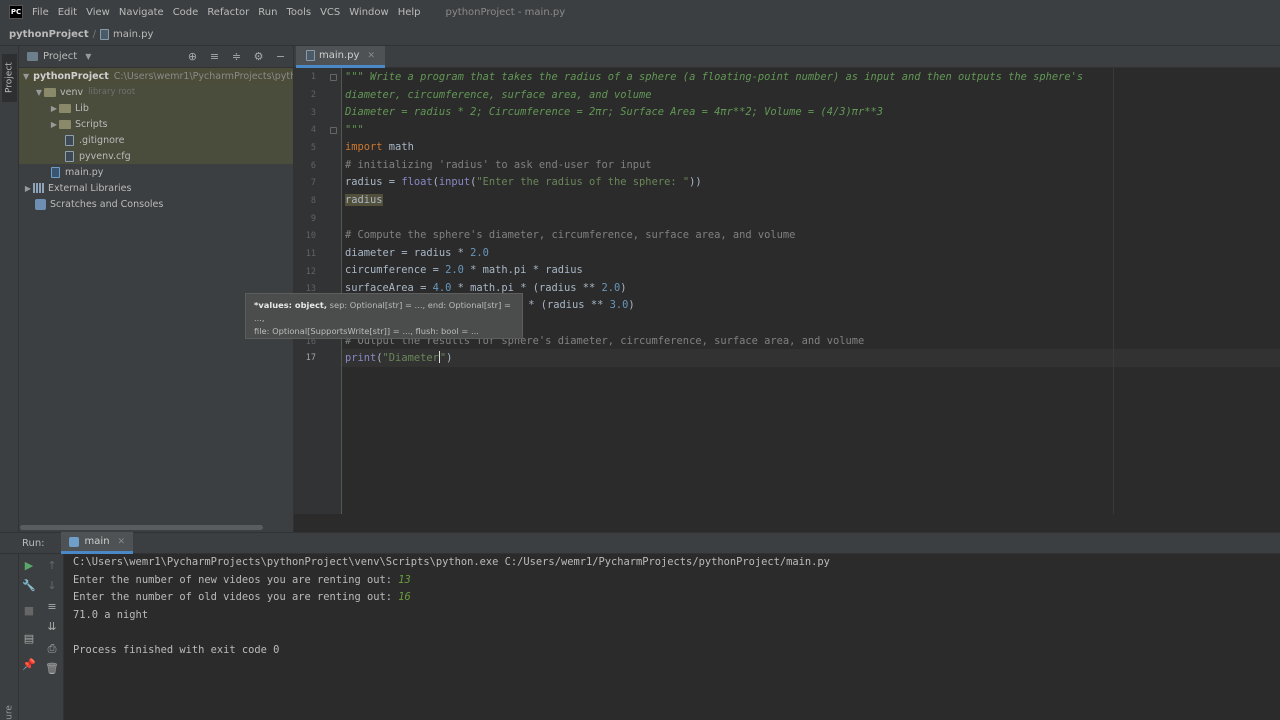  What do you see at coordinates (364, 200) in the screenshot?
I see `code-token: radius` at bounding box center [364, 200].